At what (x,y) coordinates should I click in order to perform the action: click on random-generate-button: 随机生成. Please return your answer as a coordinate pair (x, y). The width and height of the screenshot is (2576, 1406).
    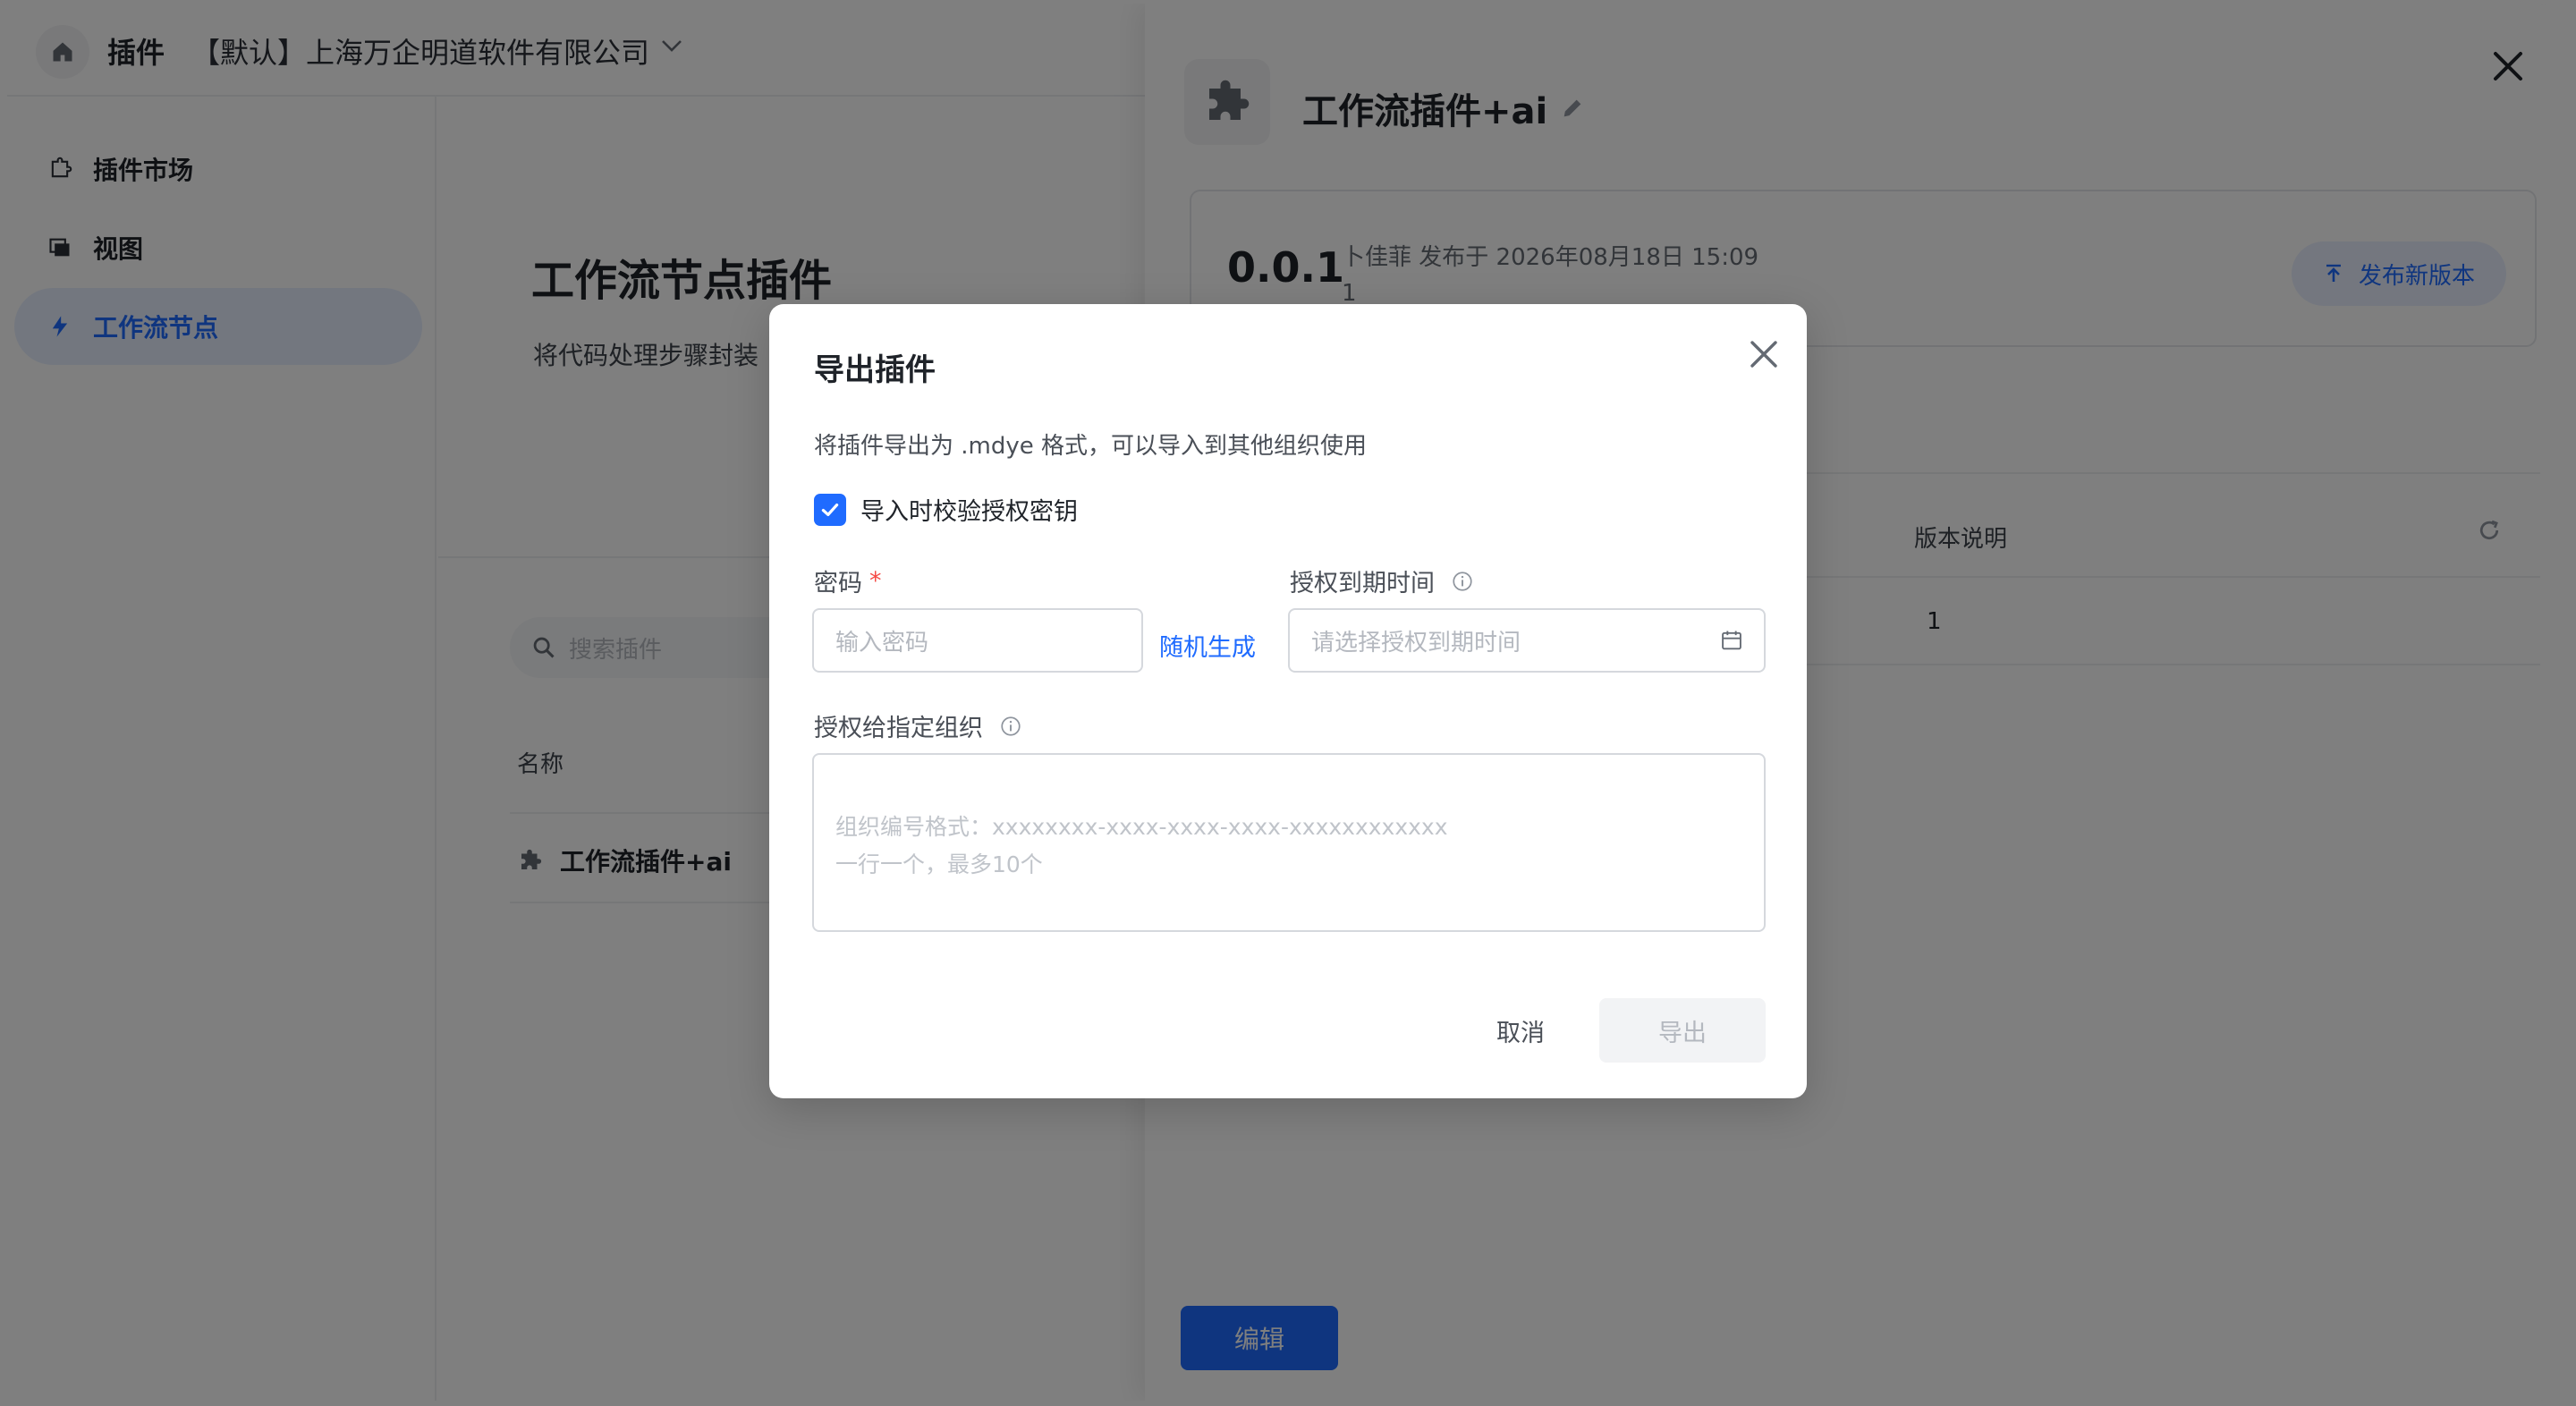
    Looking at the image, I should click on (1207, 646).